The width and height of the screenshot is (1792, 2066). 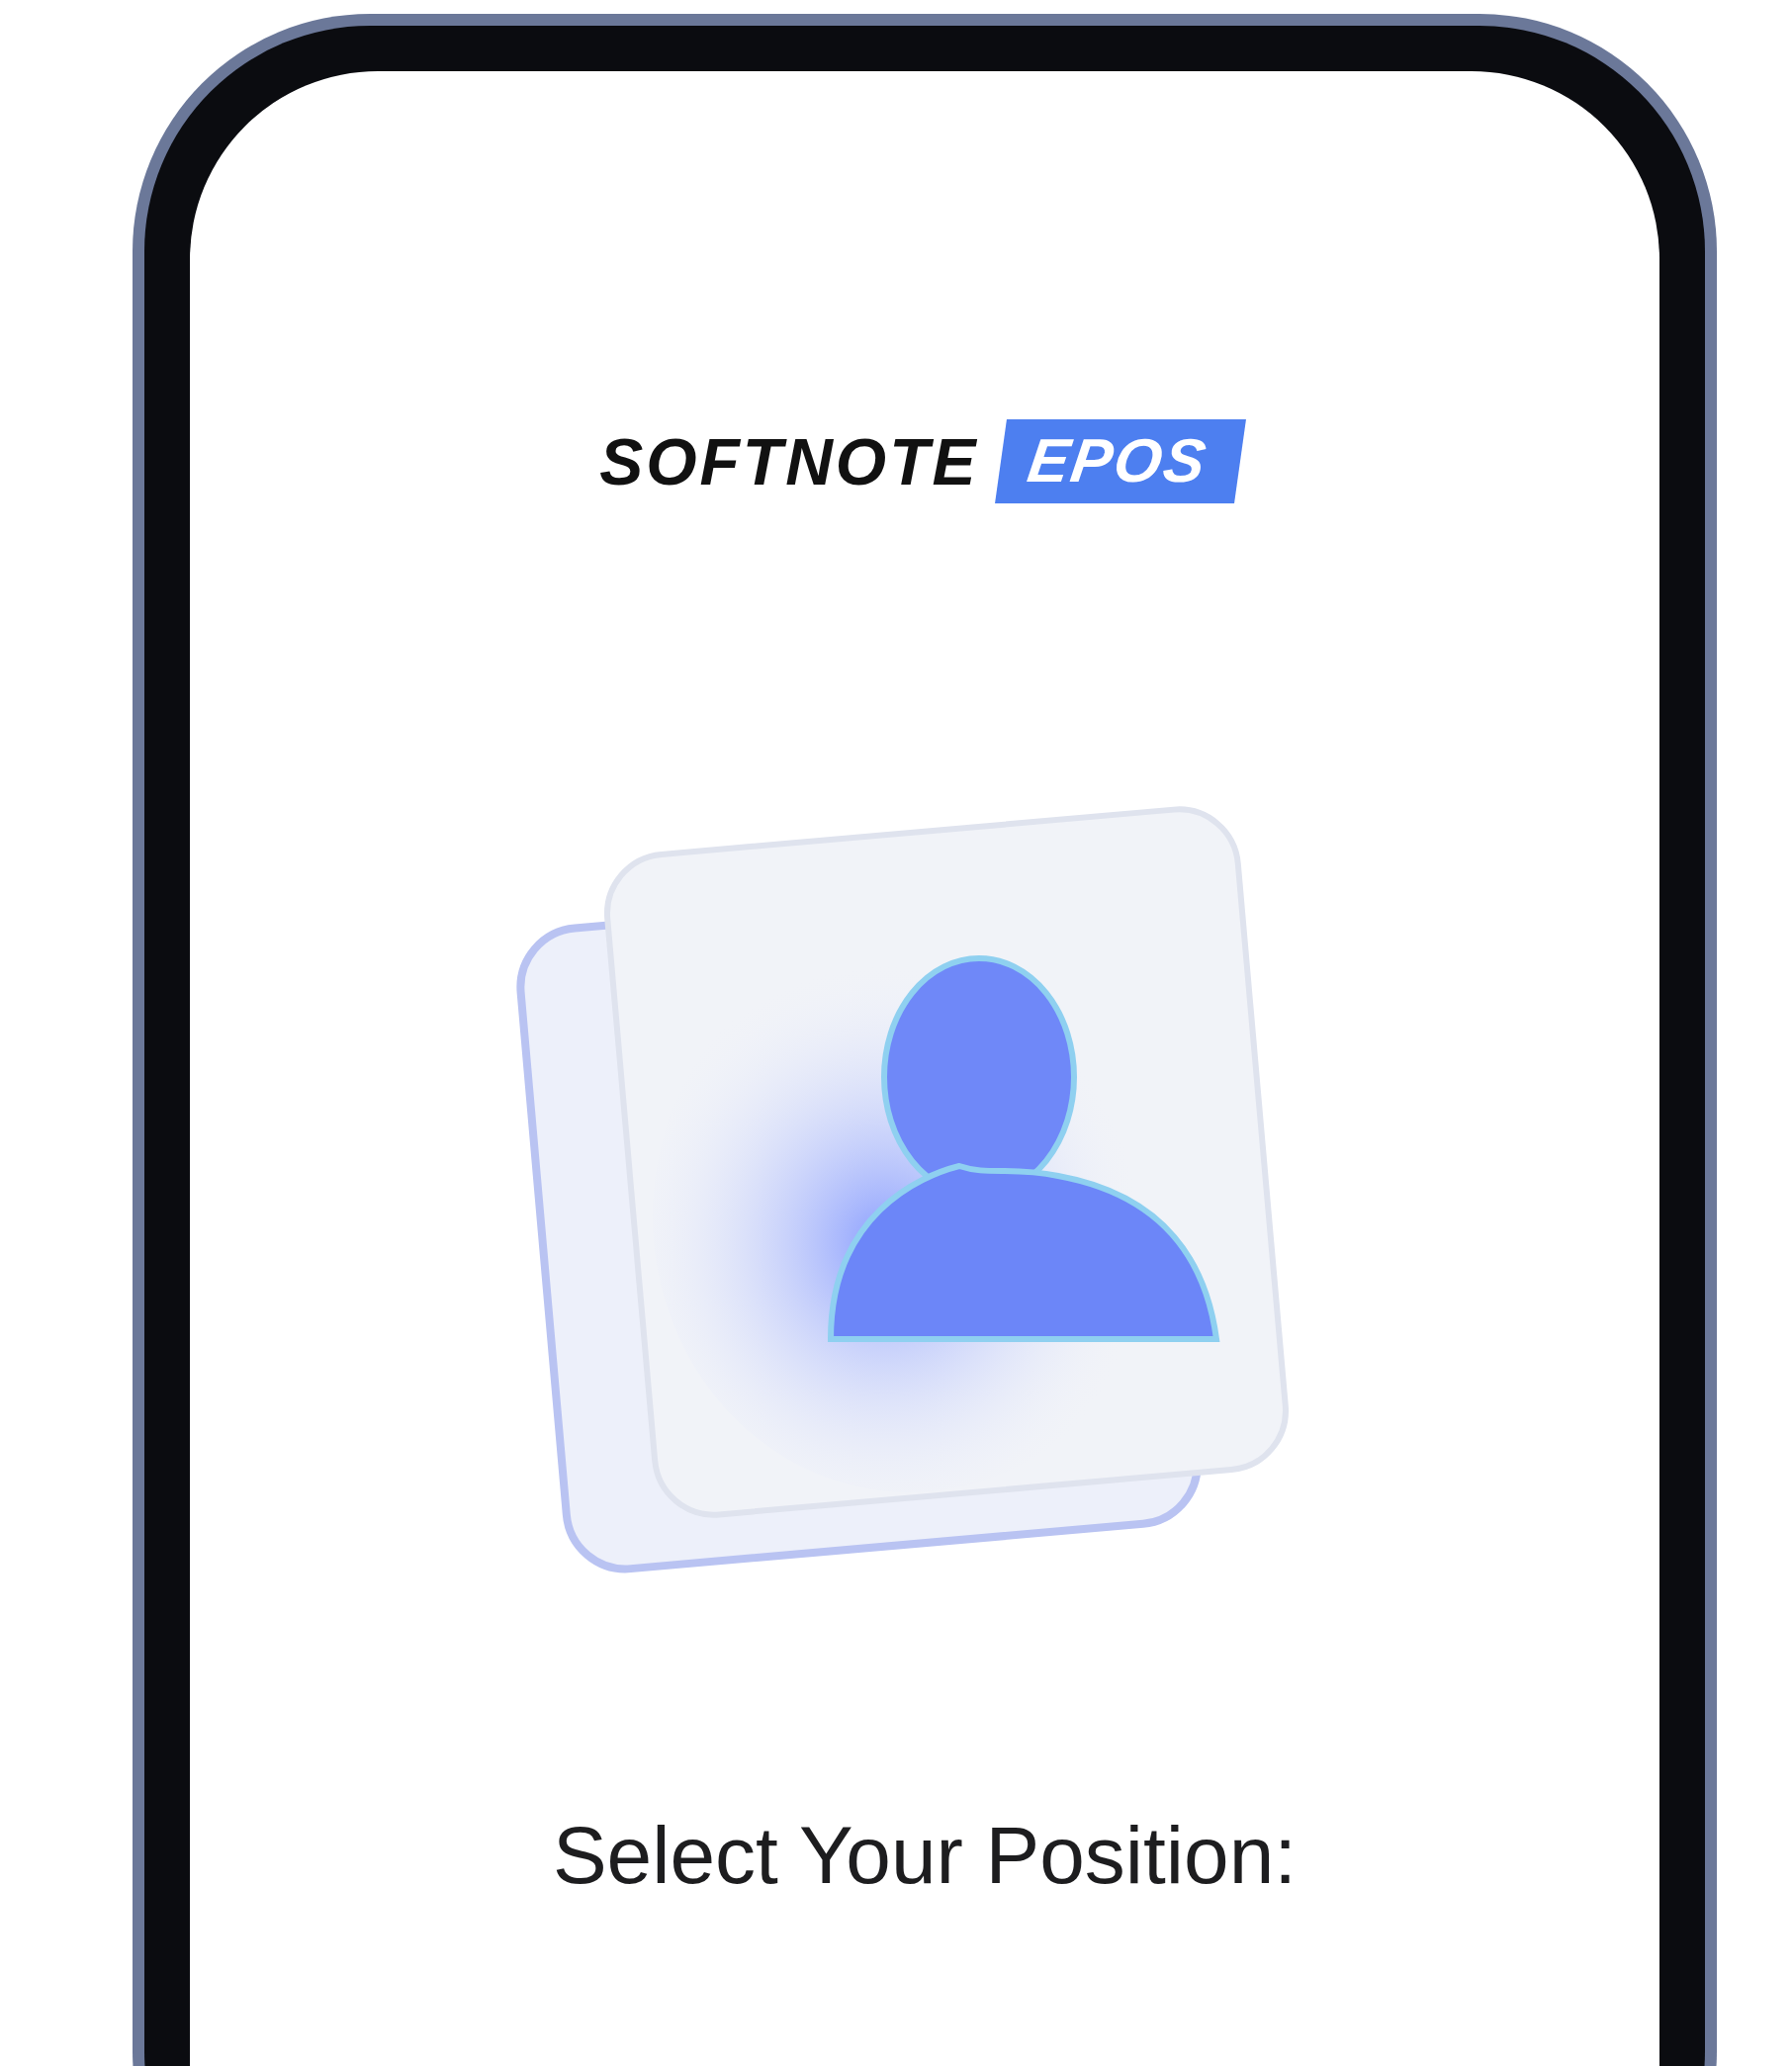 What do you see at coordinates (1120, 461) in the screenshot?
I see `logo-badge: EPOS` at bounding box center [1120, 461].